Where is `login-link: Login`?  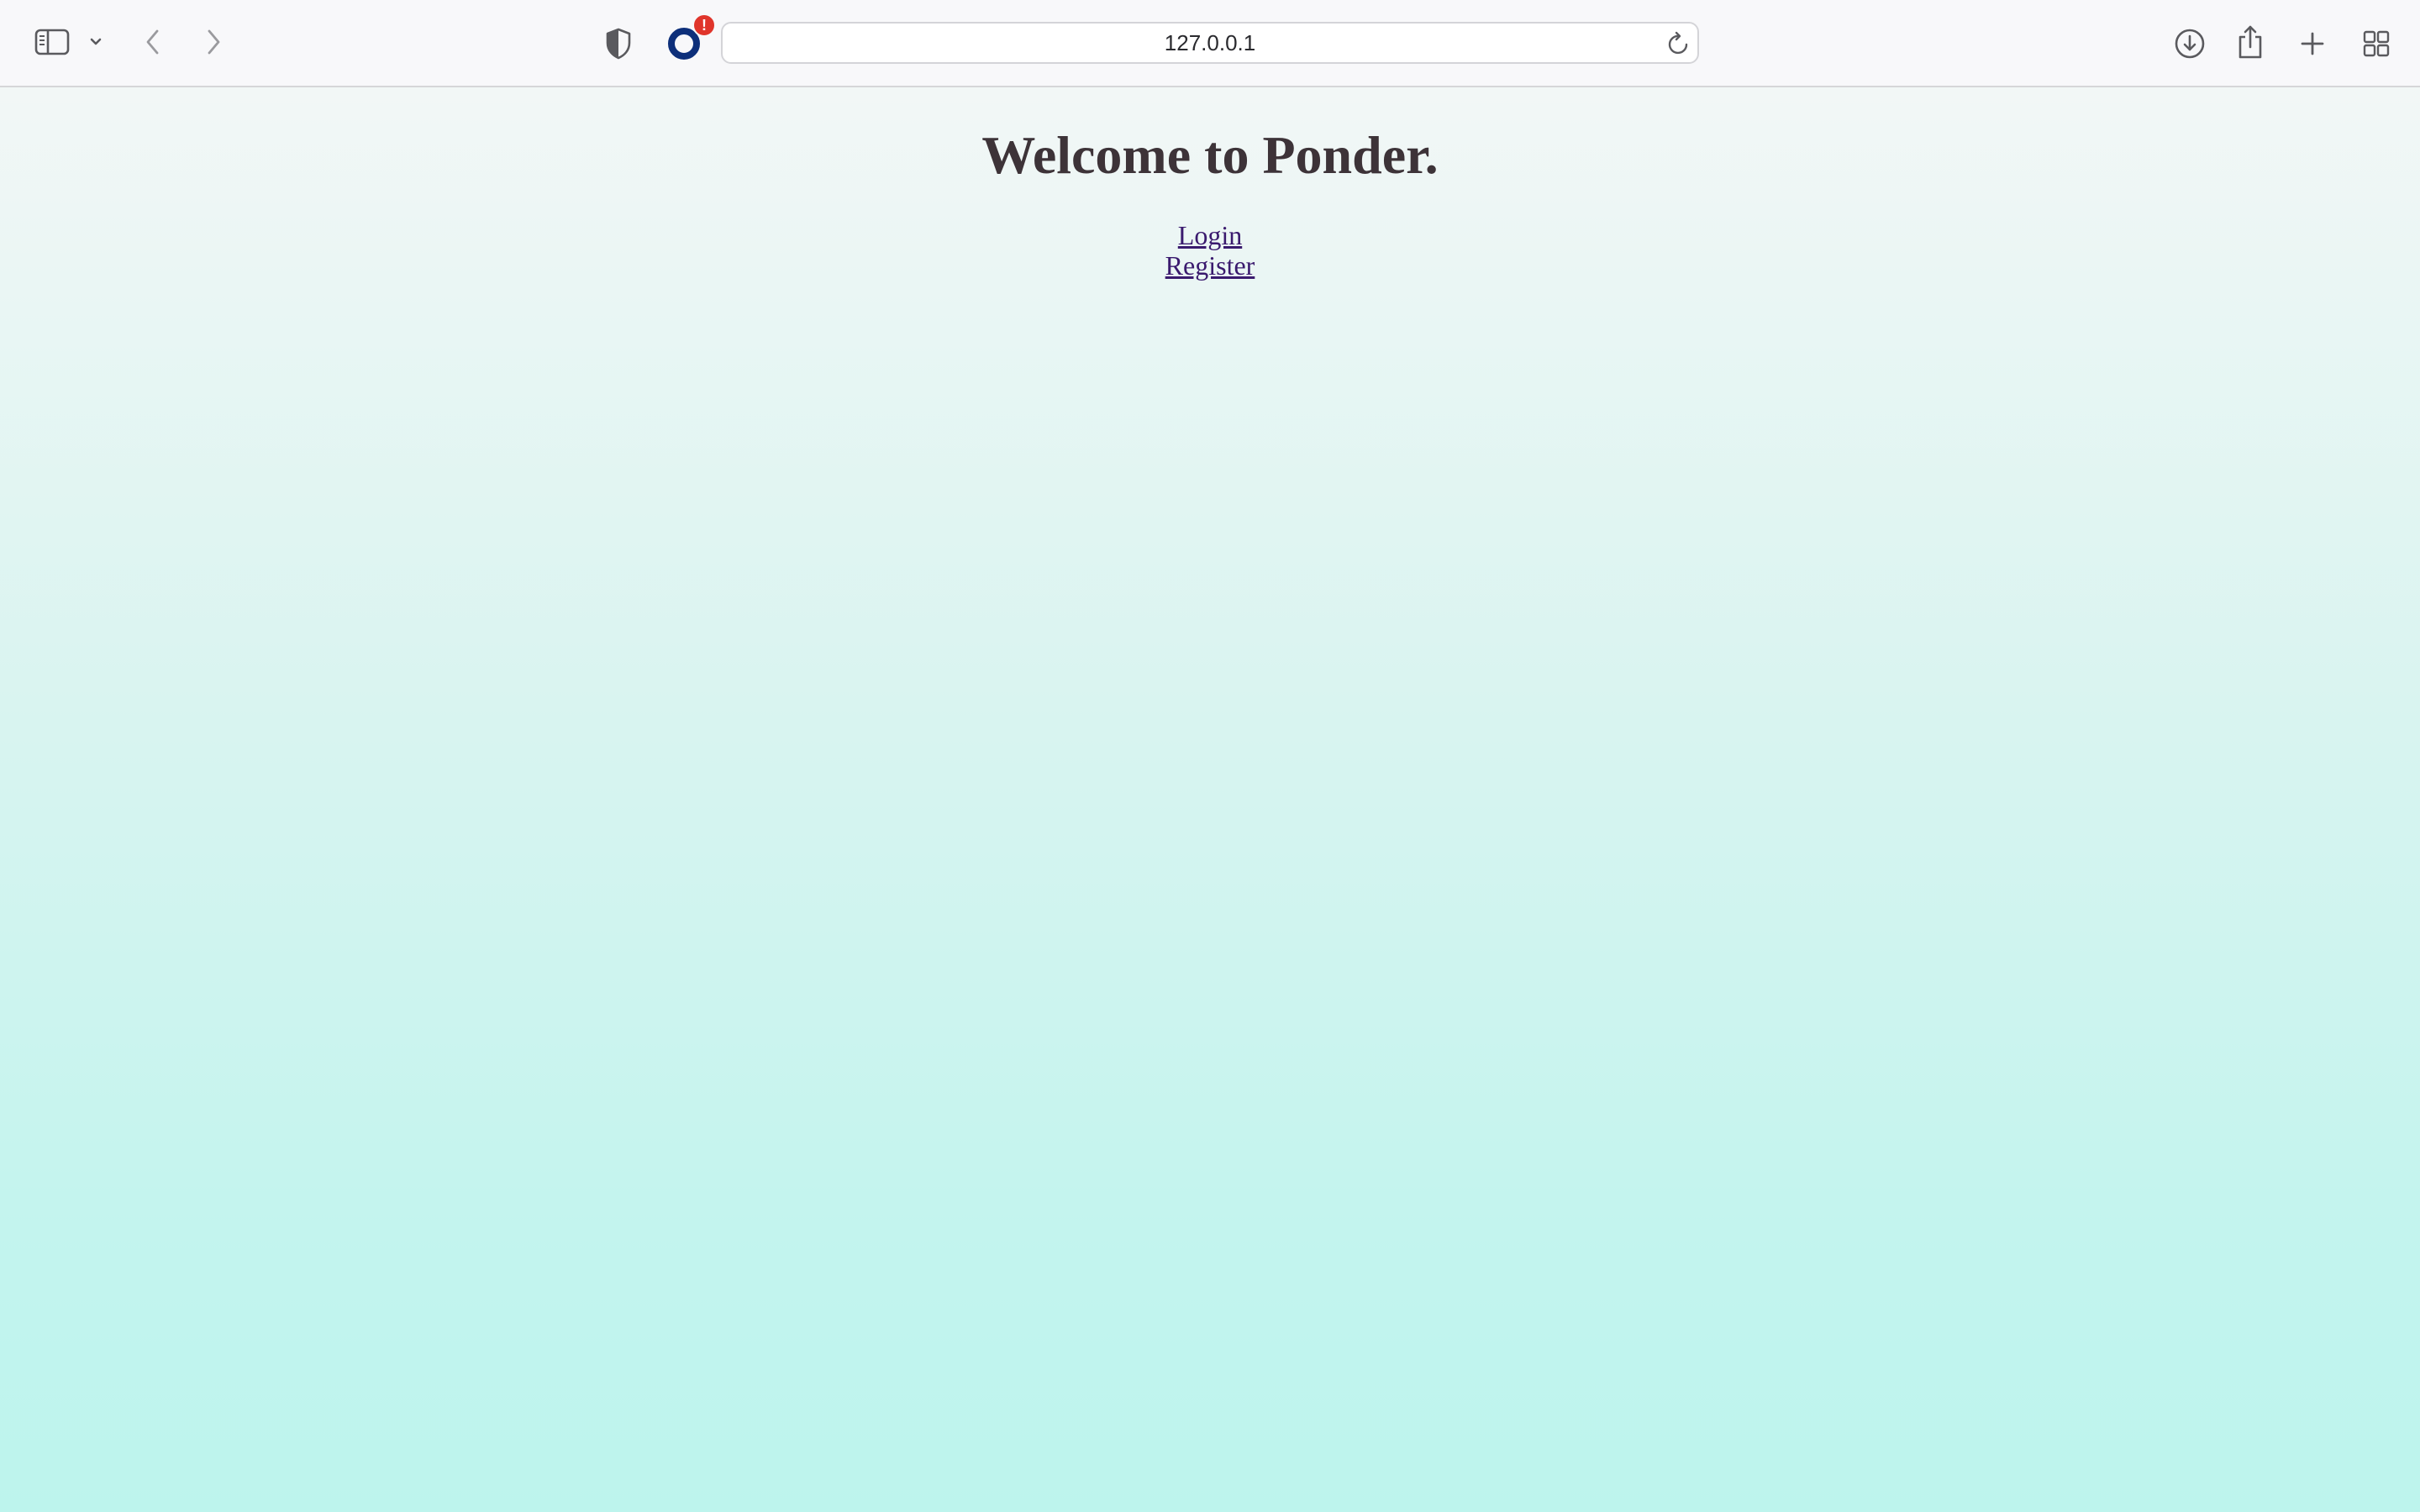 login-link: Login is located at coordinates (1210, 235).